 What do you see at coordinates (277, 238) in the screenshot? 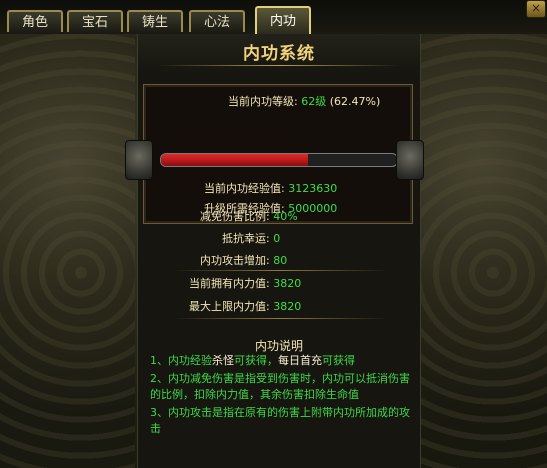
I see `stat-value: 0` at bounding box center [277, 238].